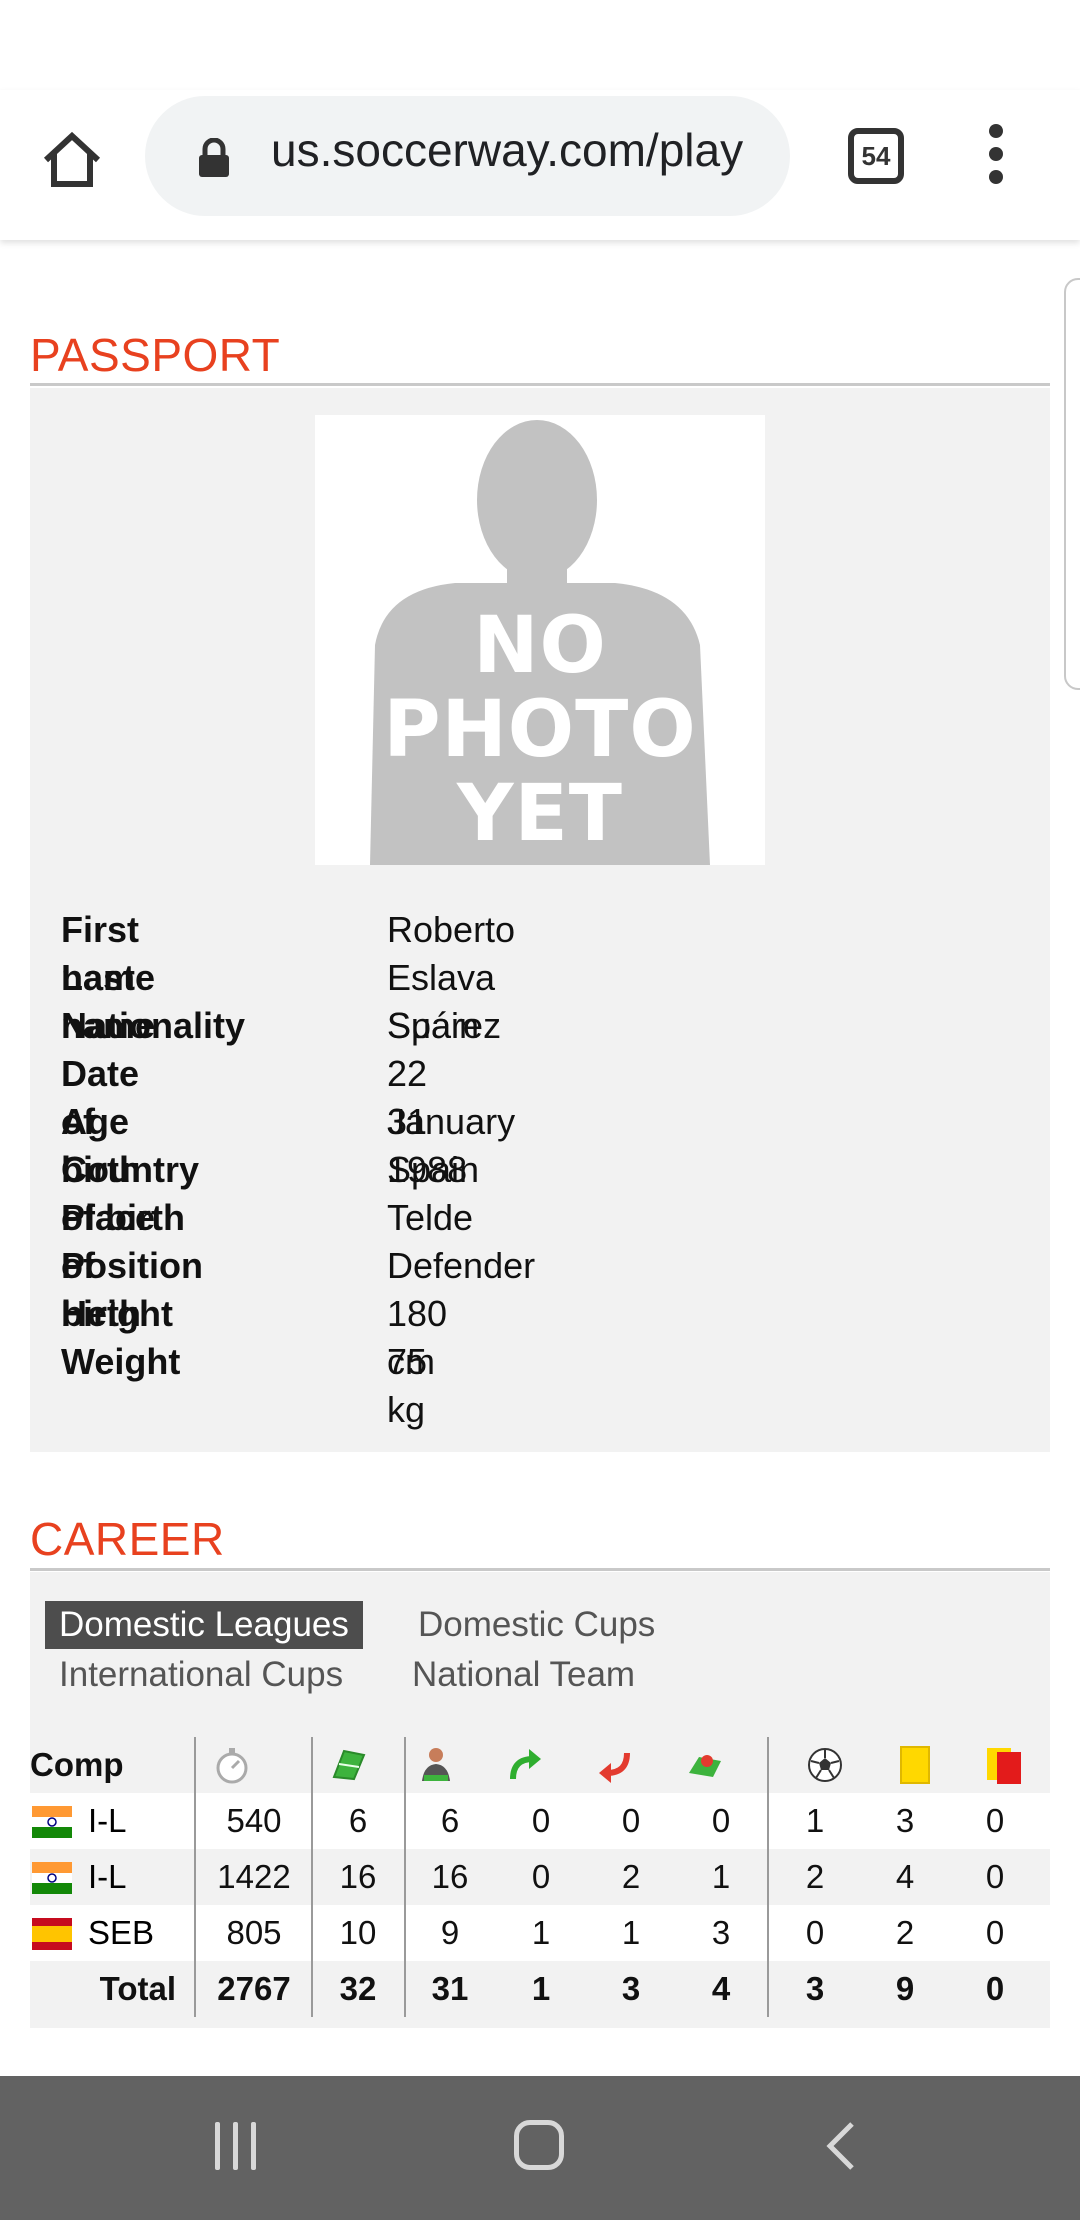 The height and width of the screenshot is (2220, 1080). I want to click on total-cell: 2767, so click(254, 1988).